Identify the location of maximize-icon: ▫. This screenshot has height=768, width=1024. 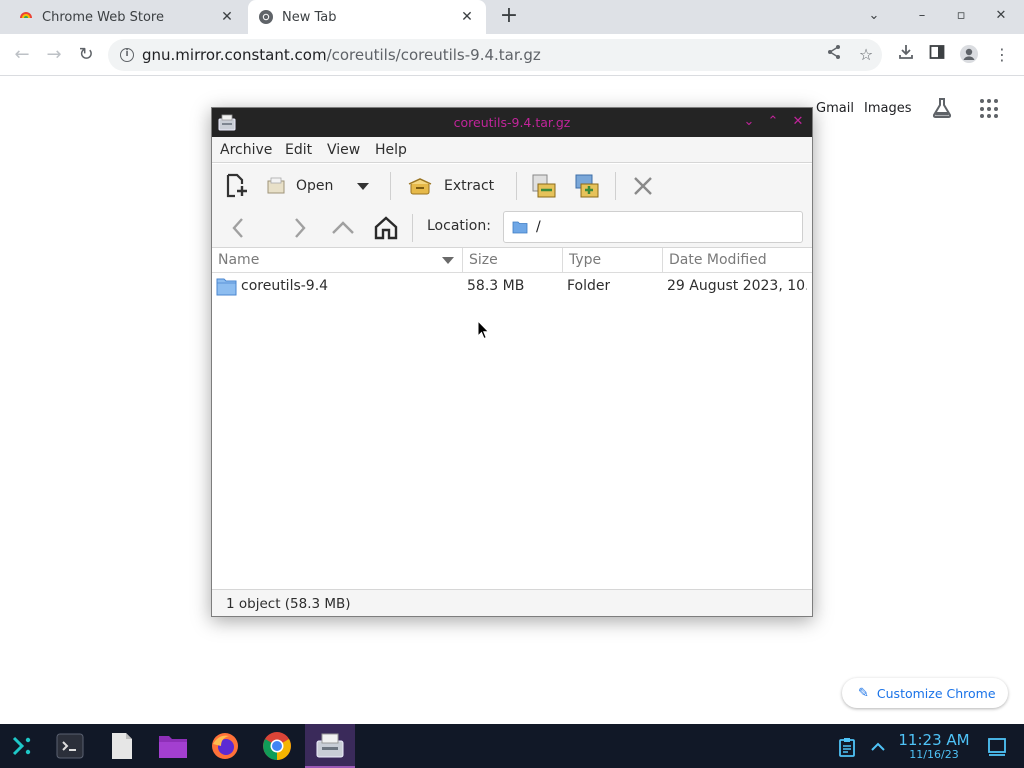
(961, 17).